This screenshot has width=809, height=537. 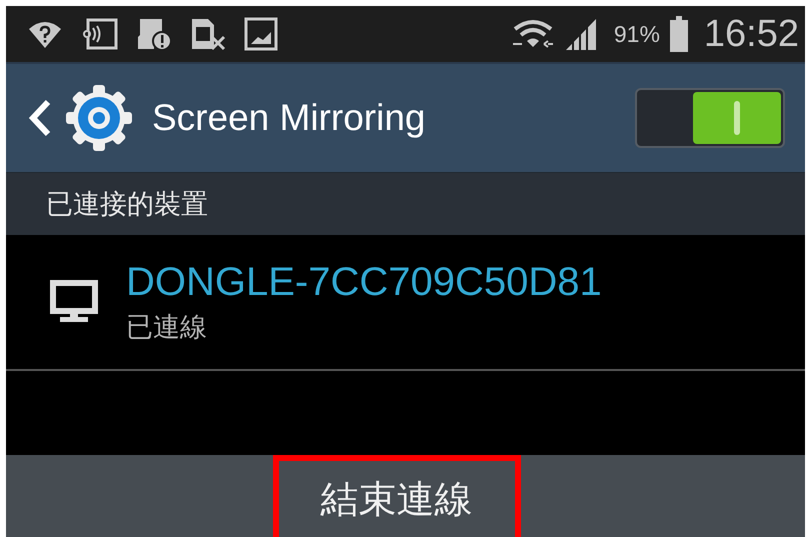 What do you see at coordinates (289, 118) in the screenshot?
I see `screen-title: Screen Mirroring` at bounding box center [289, 118].